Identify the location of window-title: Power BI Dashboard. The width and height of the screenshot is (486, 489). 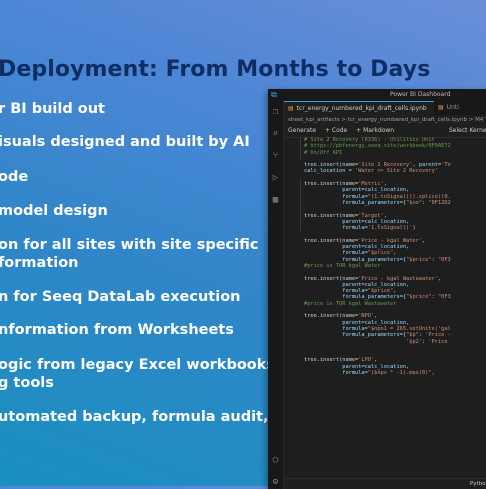
(420, 94).